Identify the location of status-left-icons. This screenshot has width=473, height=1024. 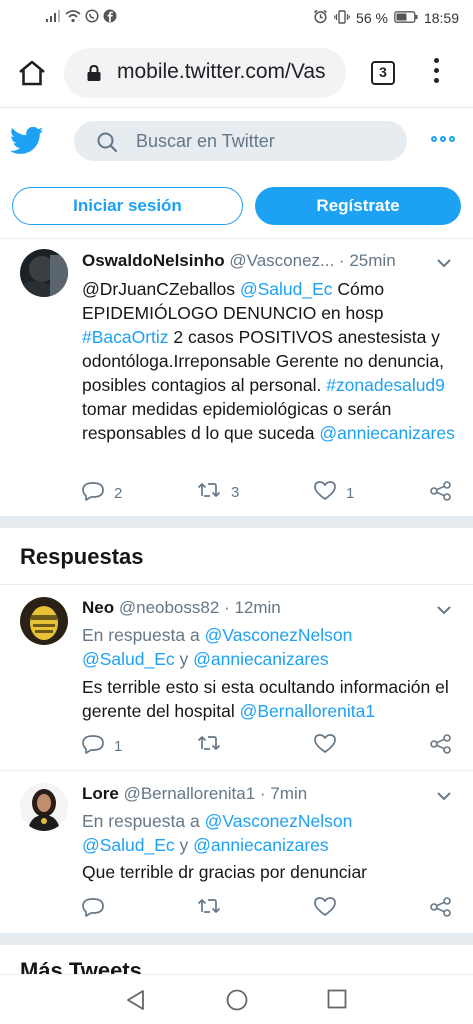
(81, 17).